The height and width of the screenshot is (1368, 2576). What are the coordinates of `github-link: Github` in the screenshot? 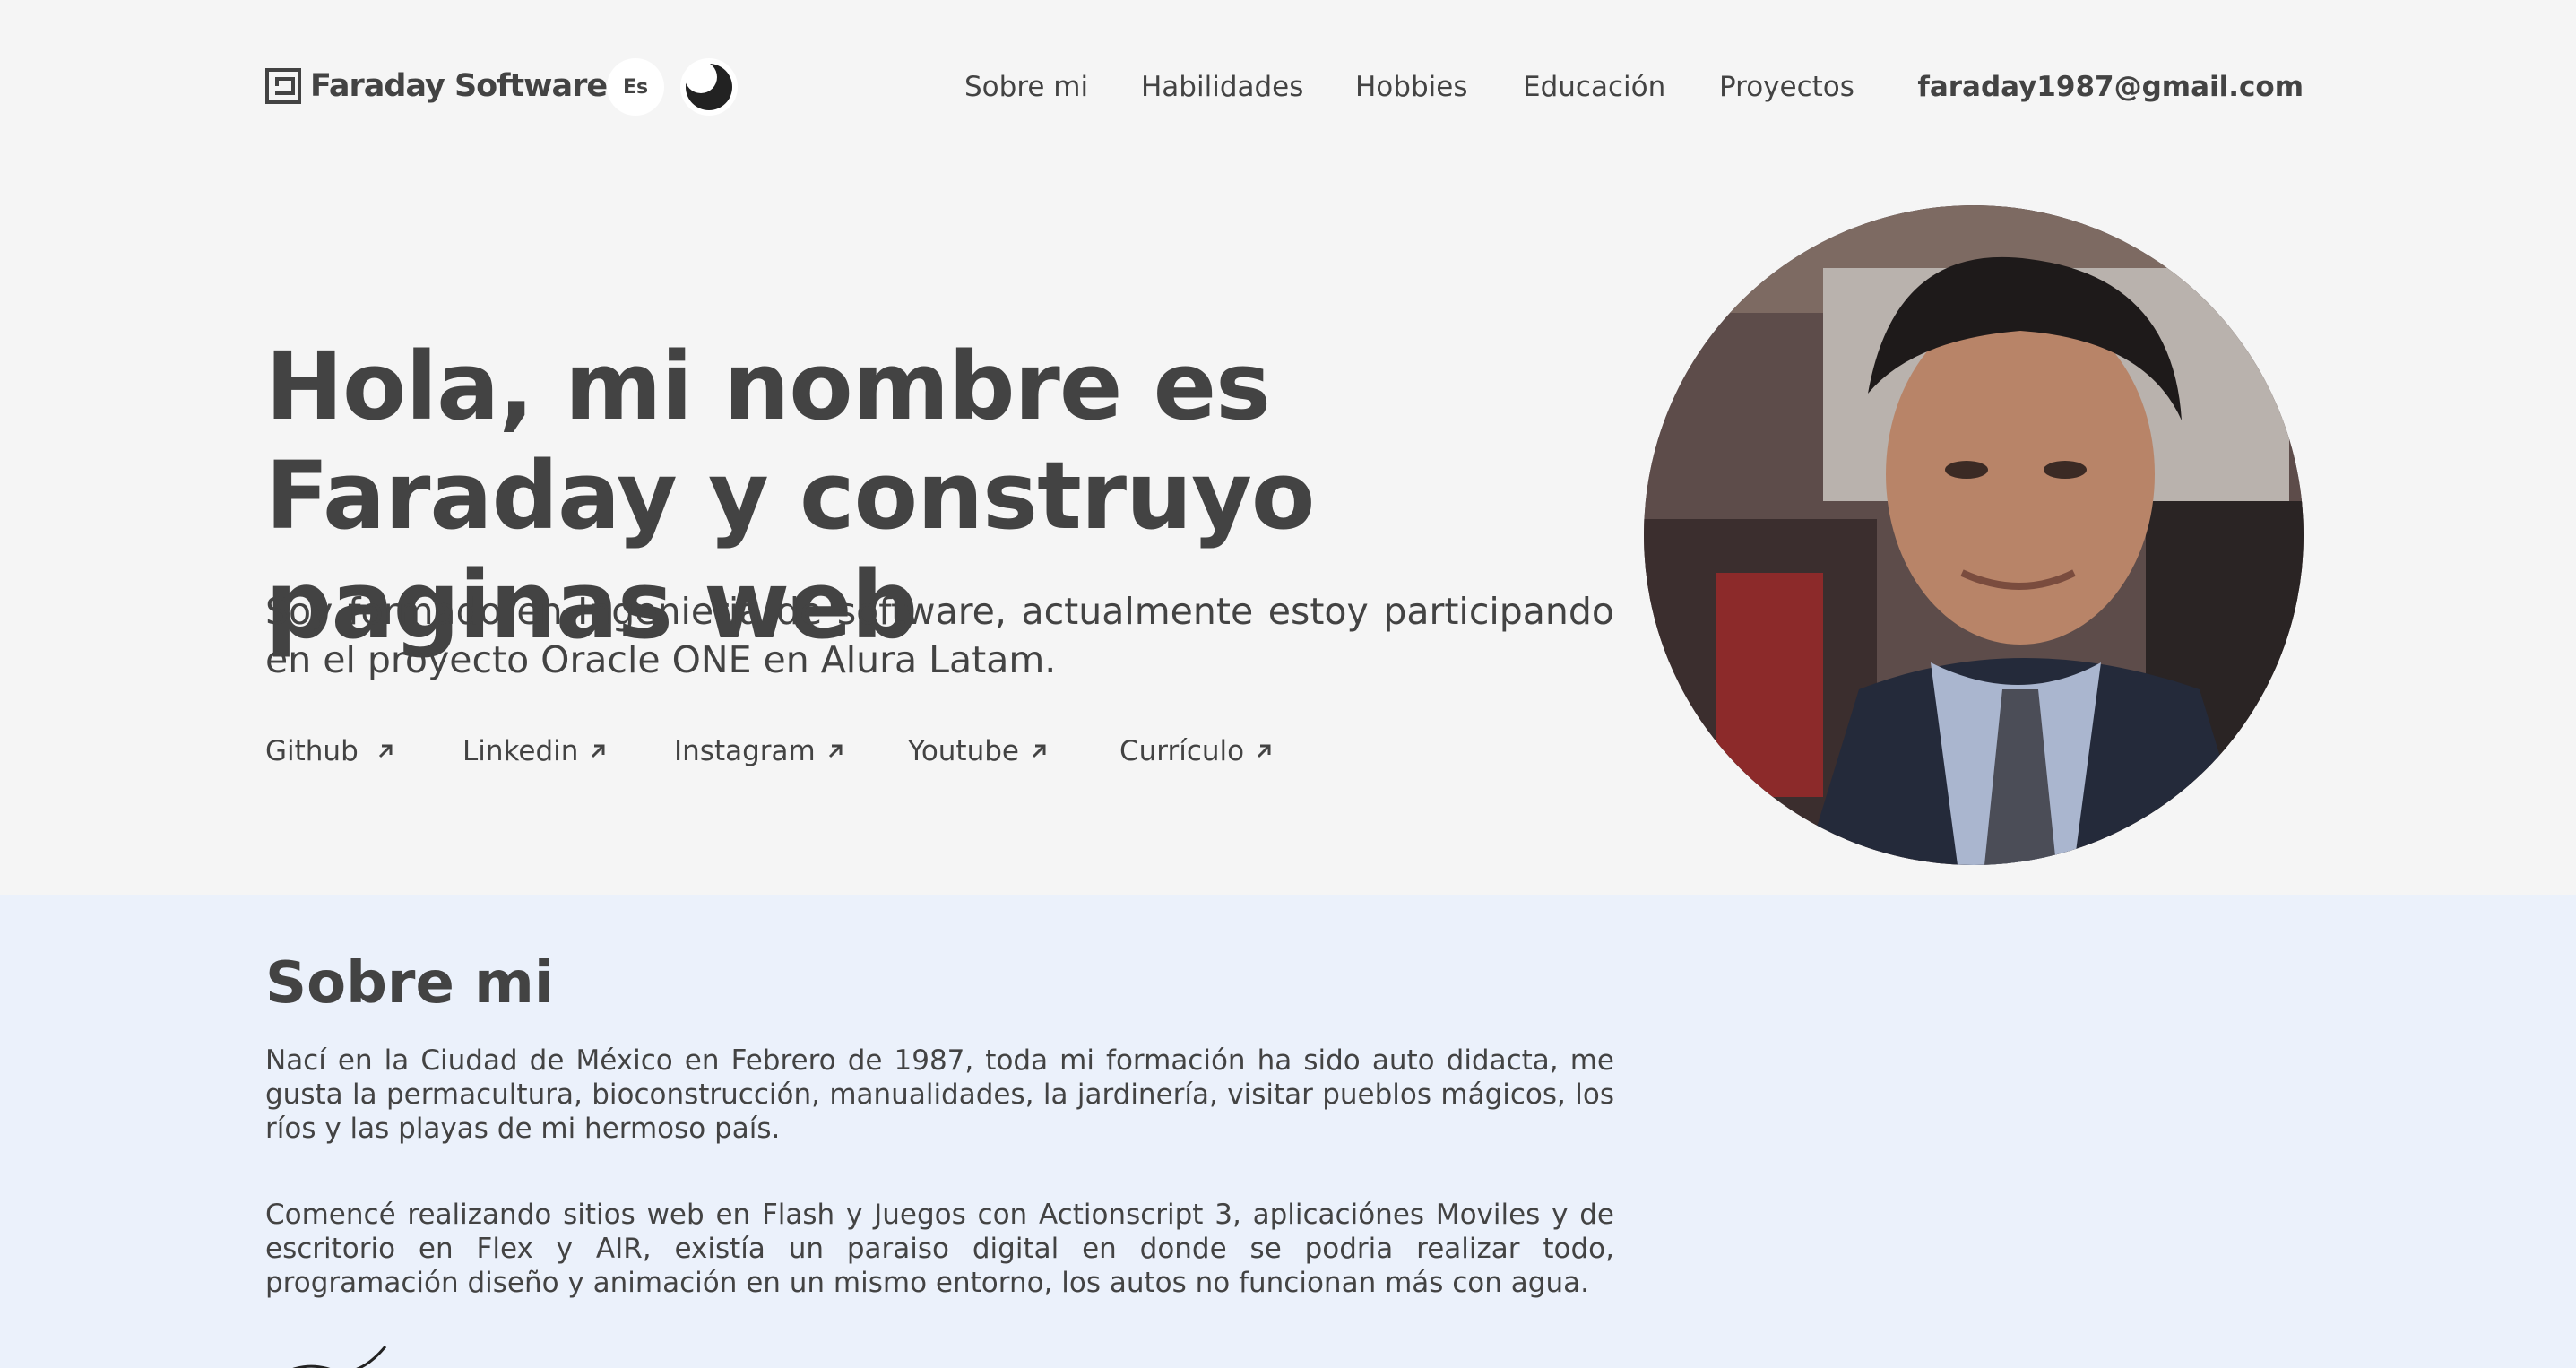 It's located at (330, 751).